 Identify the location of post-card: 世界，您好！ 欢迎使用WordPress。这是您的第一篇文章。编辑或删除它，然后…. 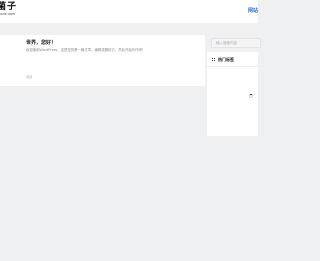
(102, 60).